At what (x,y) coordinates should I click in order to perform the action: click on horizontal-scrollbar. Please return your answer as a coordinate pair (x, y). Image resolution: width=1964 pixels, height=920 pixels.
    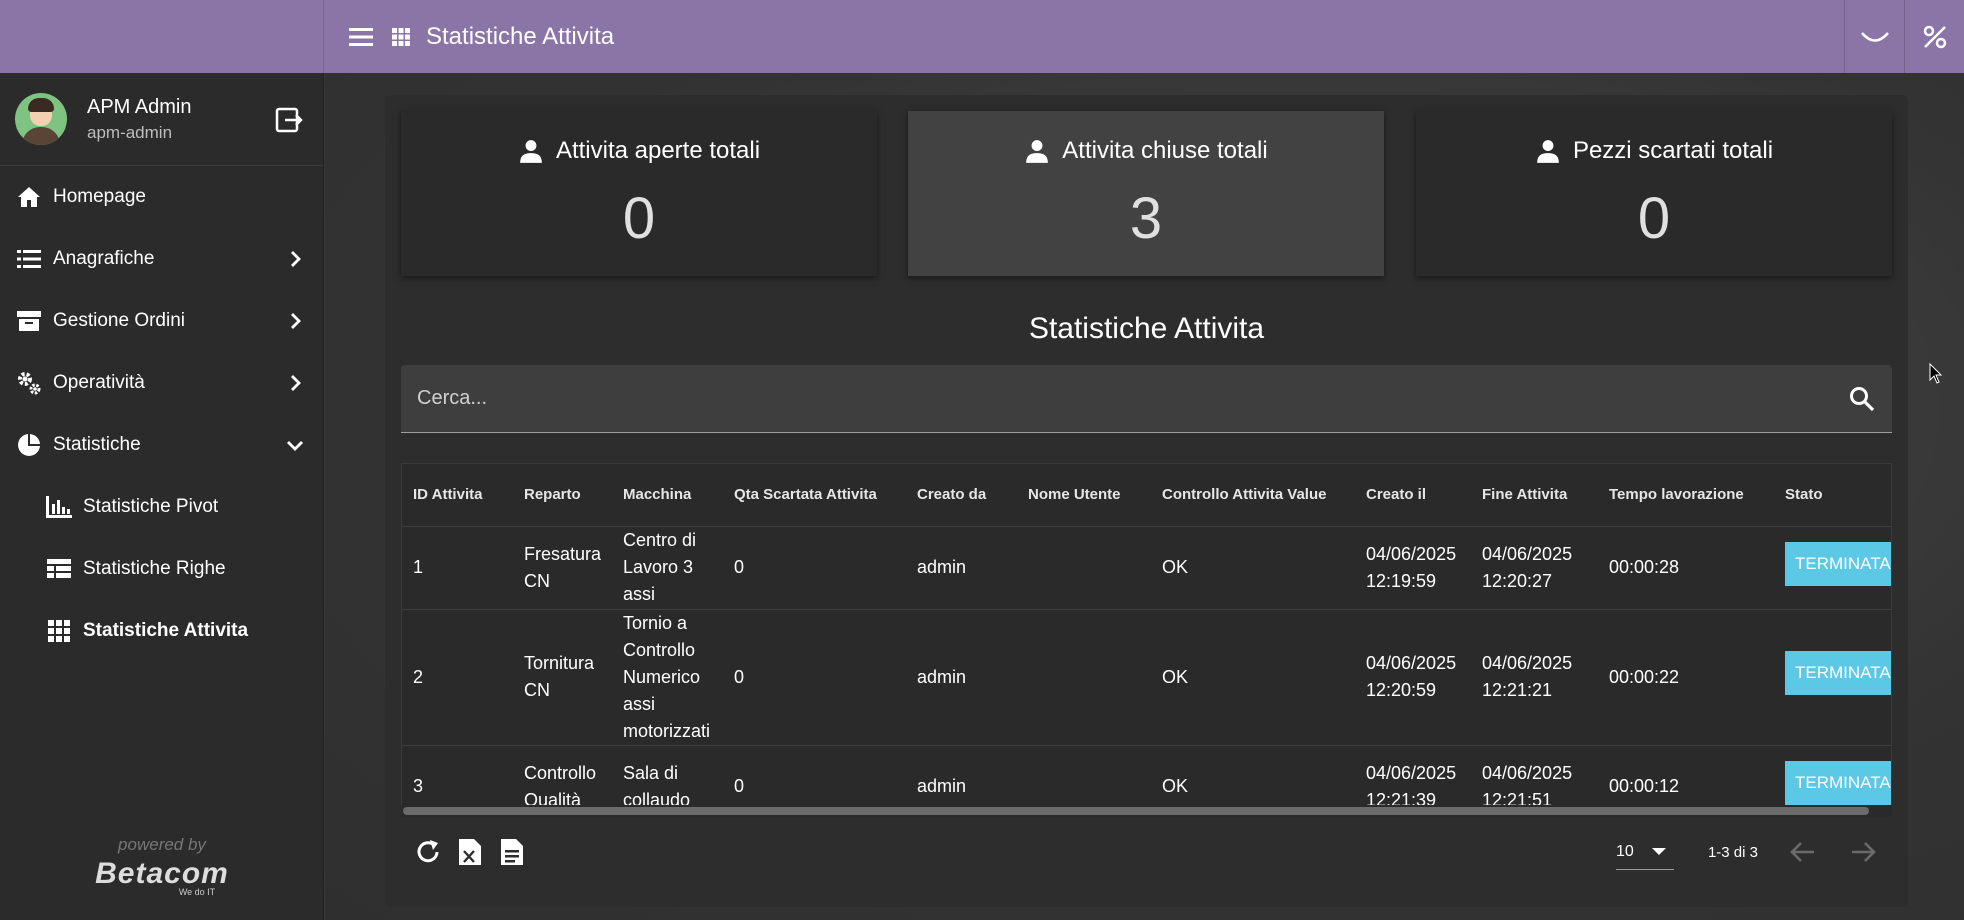
    Looking at the image, I should click on (1146, 811).